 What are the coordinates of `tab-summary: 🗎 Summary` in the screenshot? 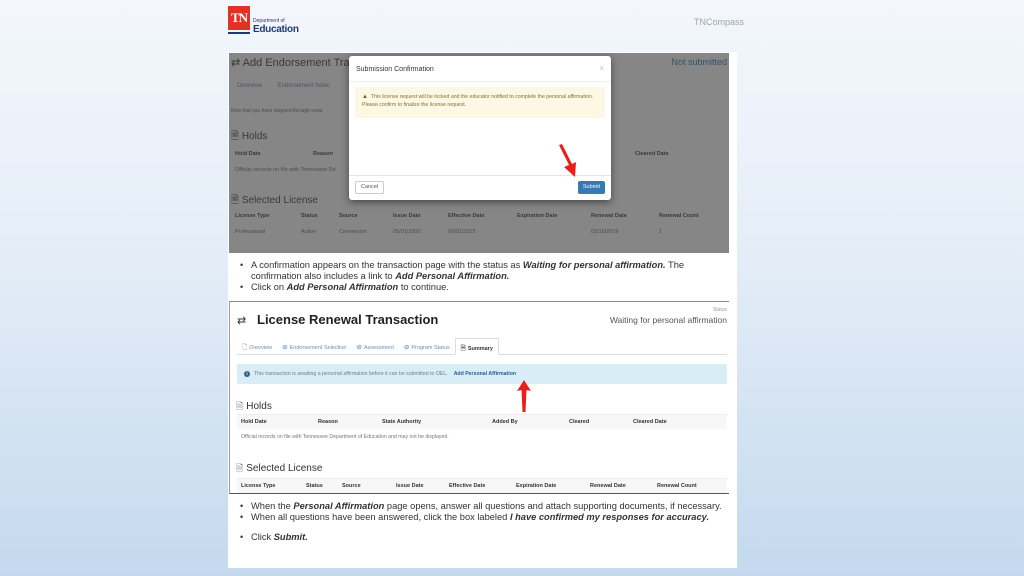 It's located at (476, 346).